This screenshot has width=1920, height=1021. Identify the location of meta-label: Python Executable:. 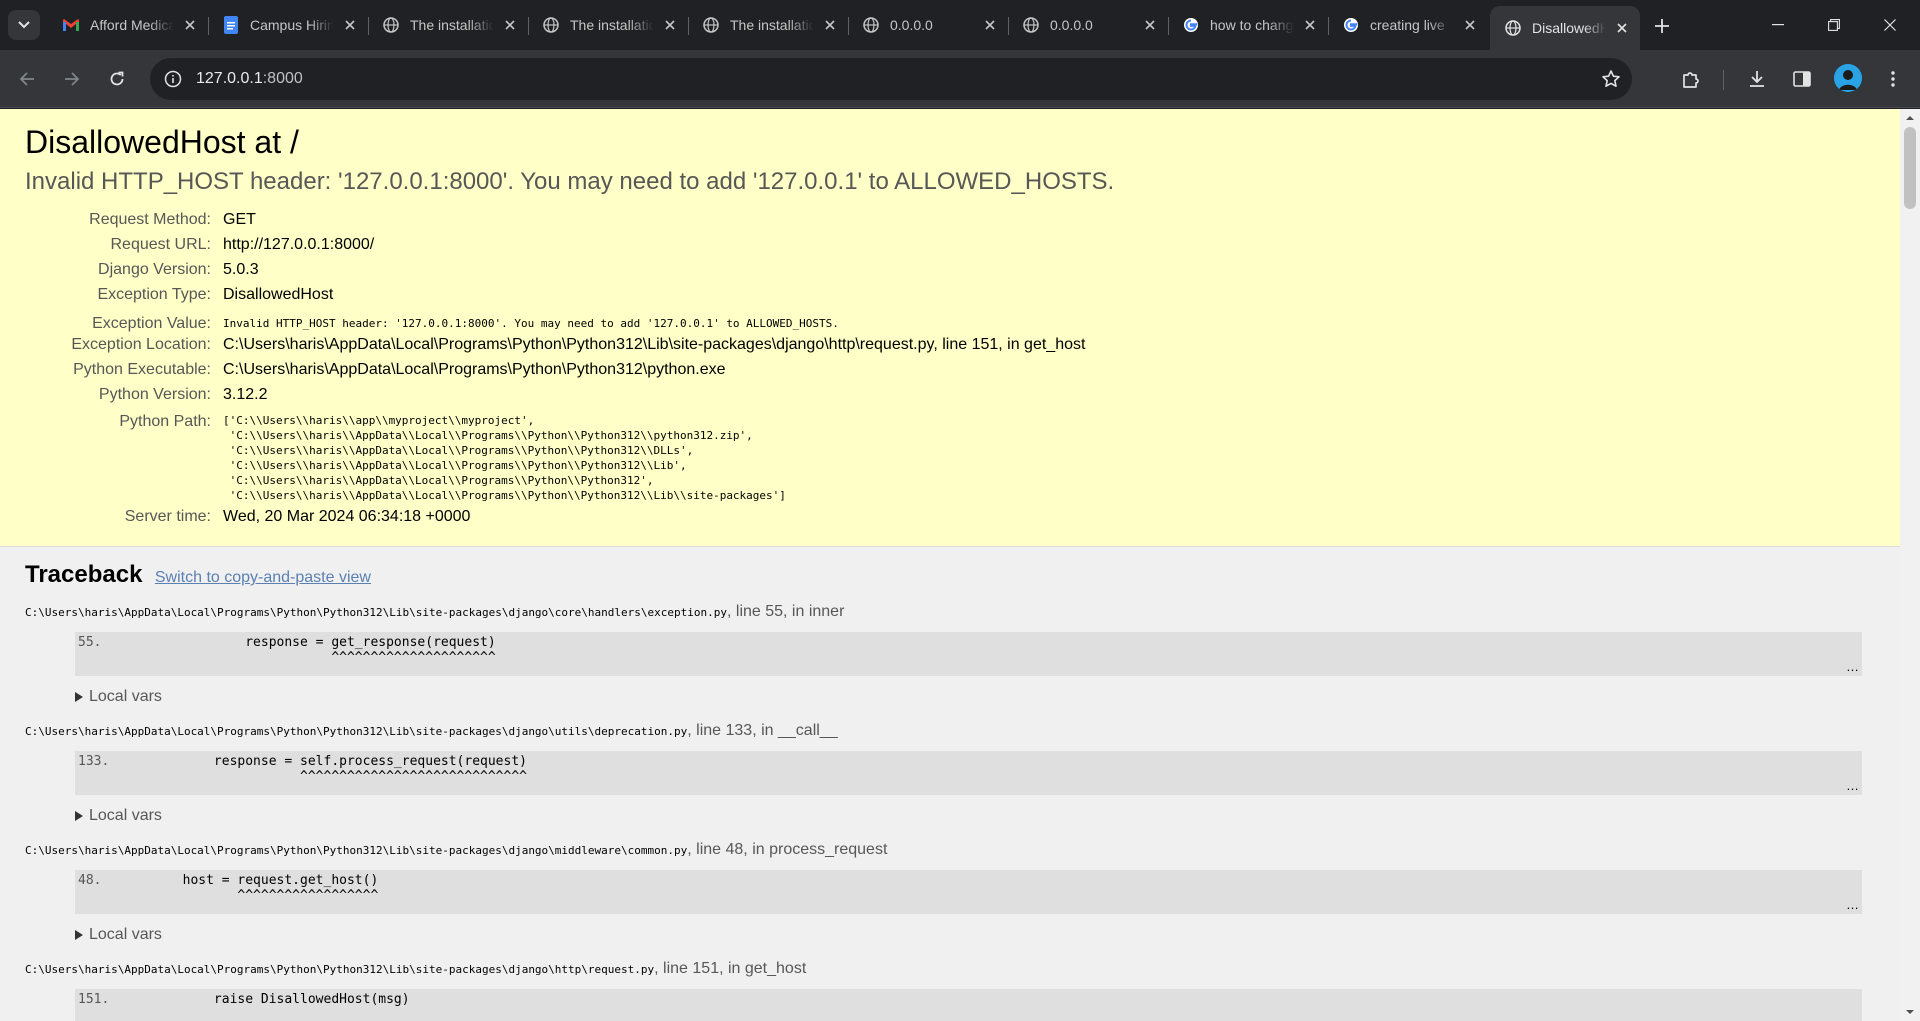
(142, 369).